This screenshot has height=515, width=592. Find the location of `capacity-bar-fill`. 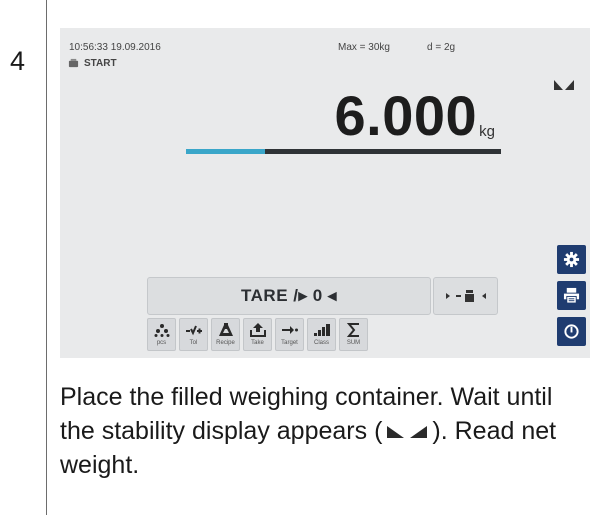

capacity-bar-fill is located at coordinates (225, 151).